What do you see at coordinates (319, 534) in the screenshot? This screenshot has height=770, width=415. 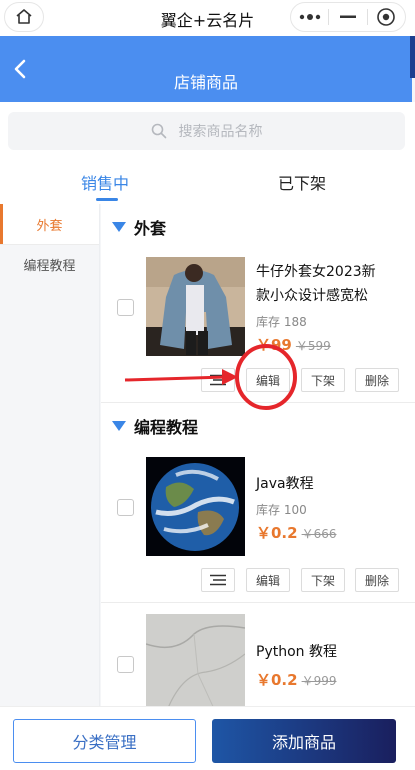 I see `original-price: ￥666` at bounding box center [319, 534].